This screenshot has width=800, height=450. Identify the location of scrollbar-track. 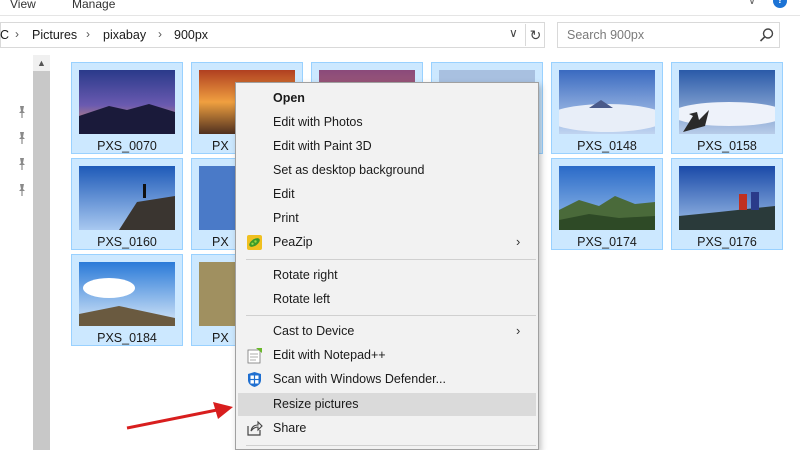
(41, 260).